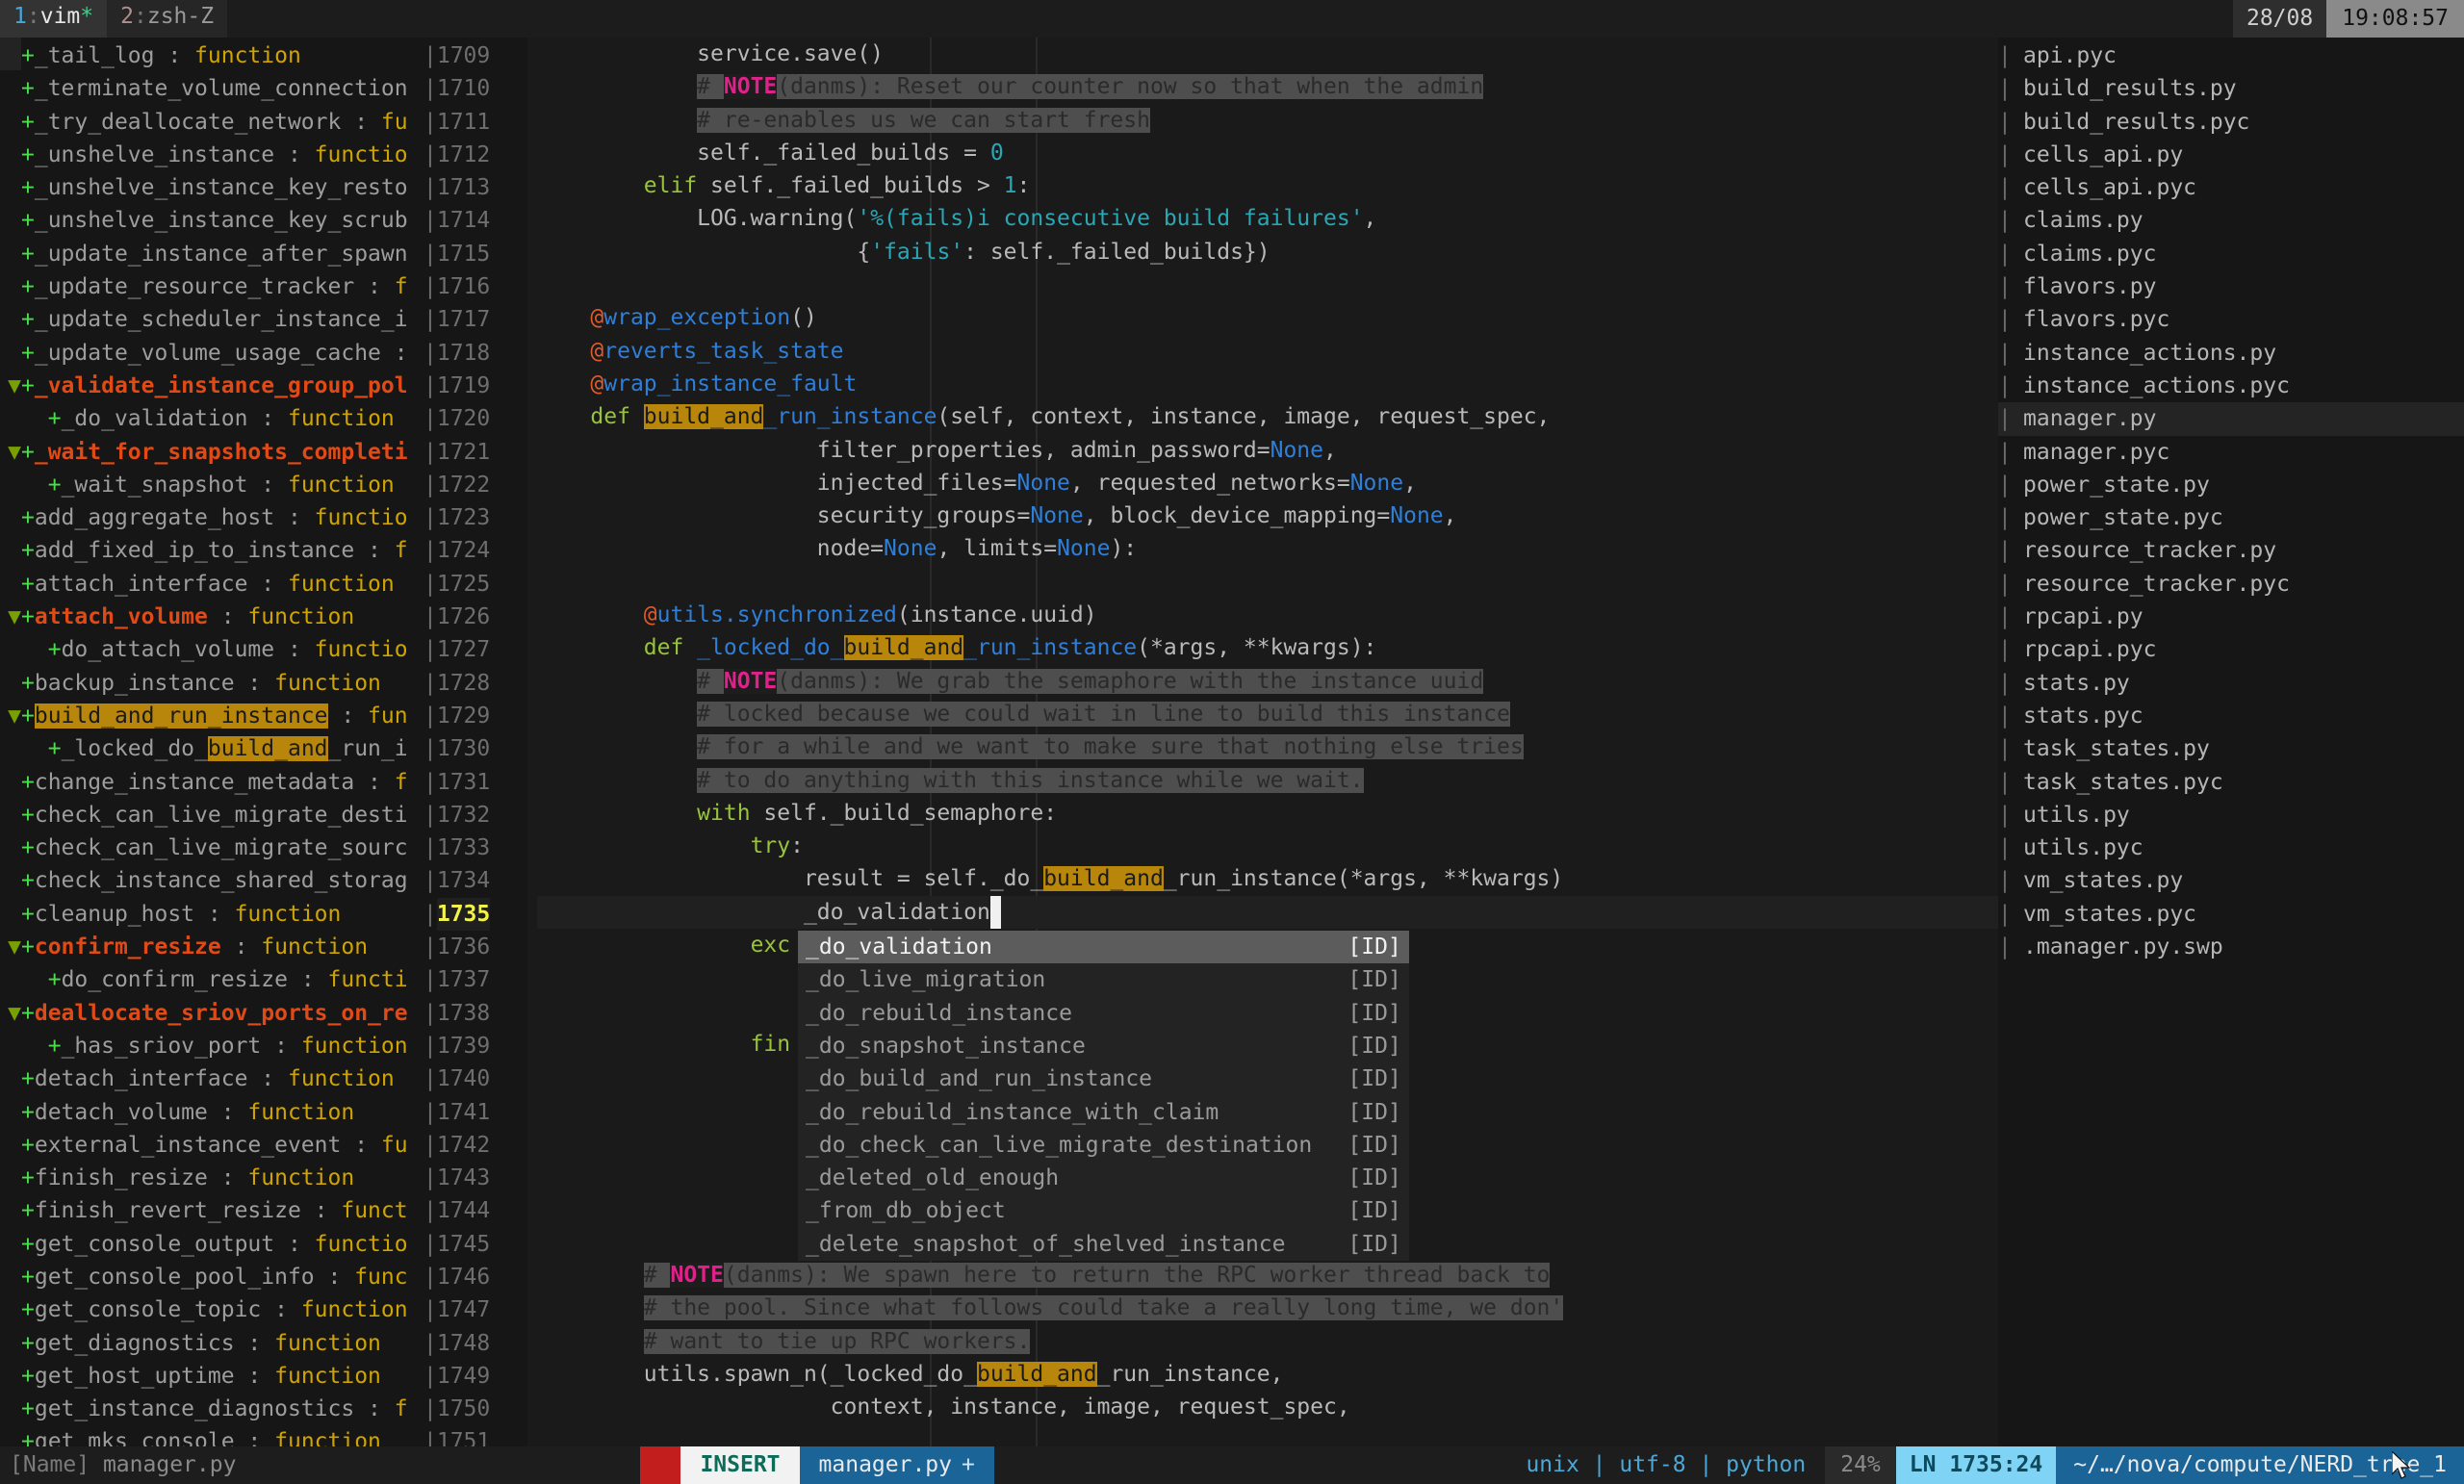 Image resolution: width=2464 pixels, height=1484 pixels. Describe the element at coordinates (1267, 451) in the screenshot. I see `code-line: filter_properties, admin_password=None,` at that location.